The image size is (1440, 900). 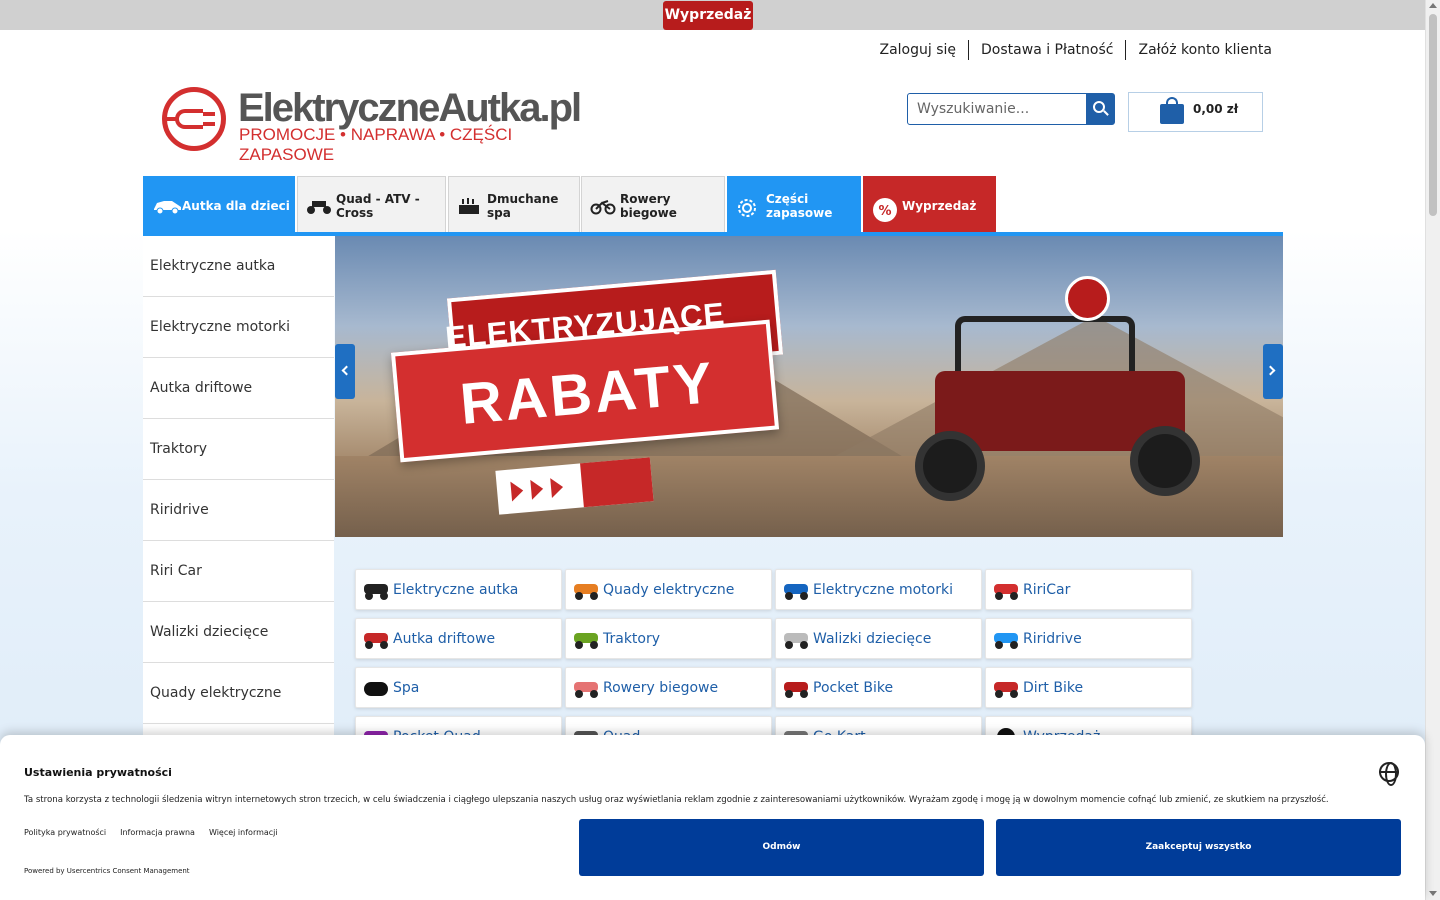 I want to click on tab-label: Quad - ATV - Cross, so click(x=378, y=205).